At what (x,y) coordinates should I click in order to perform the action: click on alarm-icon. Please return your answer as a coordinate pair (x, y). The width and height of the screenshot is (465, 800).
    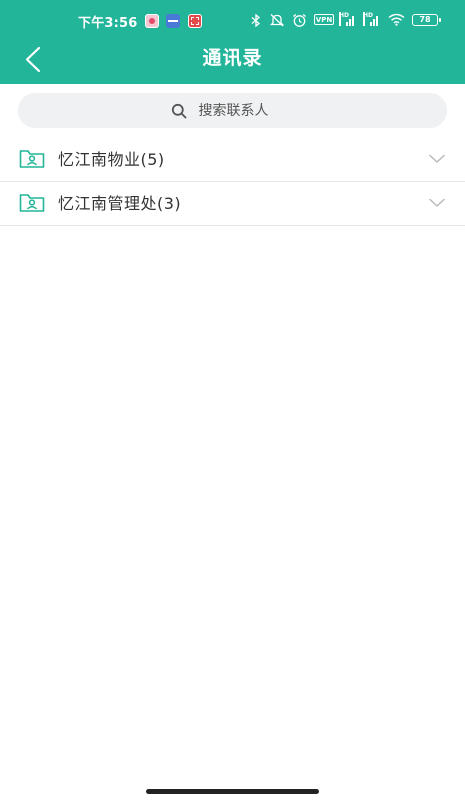
    Looking at the image, I should click on (299, 20).